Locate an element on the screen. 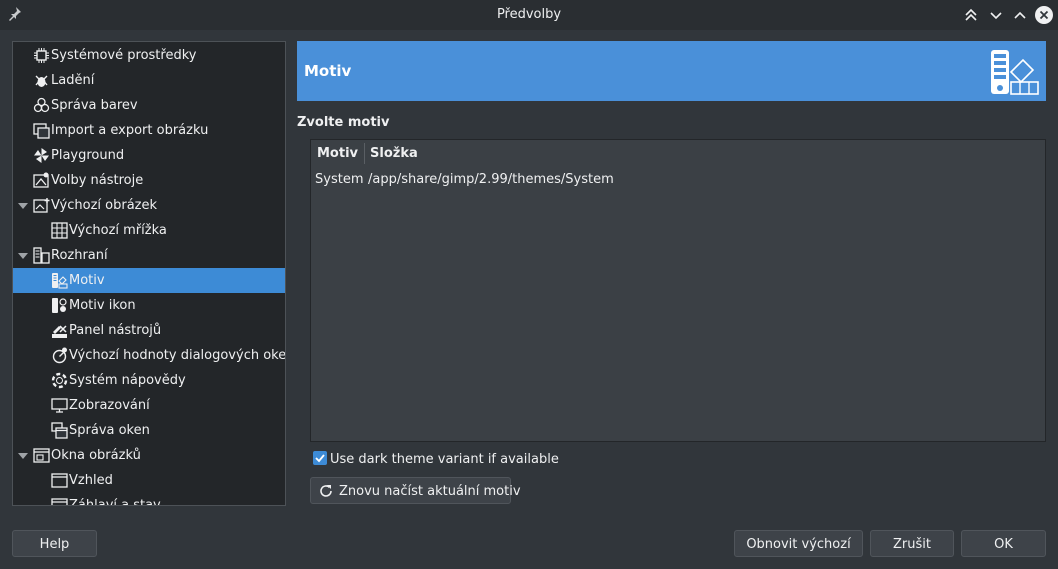 The width and height of the screenshot is (1058, 569). reset-label: Obnovit výchozí is located at coordinates (798, 544).